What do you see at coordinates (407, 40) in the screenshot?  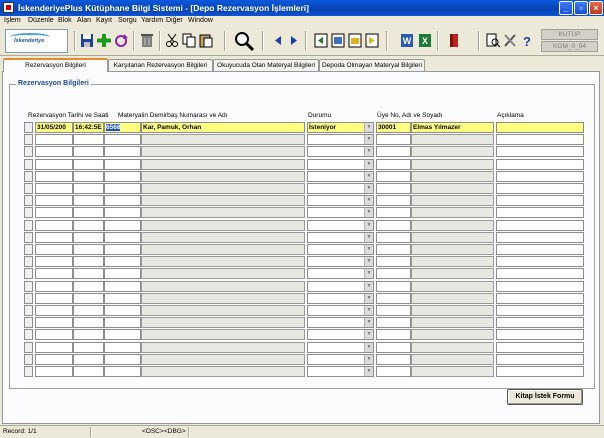 I see `word-icon: W` at bounding box center [407, 40].